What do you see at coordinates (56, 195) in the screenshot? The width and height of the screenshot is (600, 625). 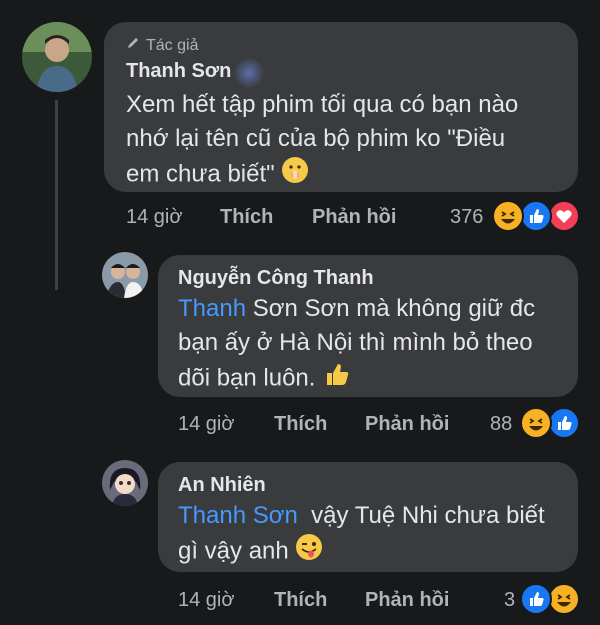 I see `thread-line` at bounding box center [56, 195].